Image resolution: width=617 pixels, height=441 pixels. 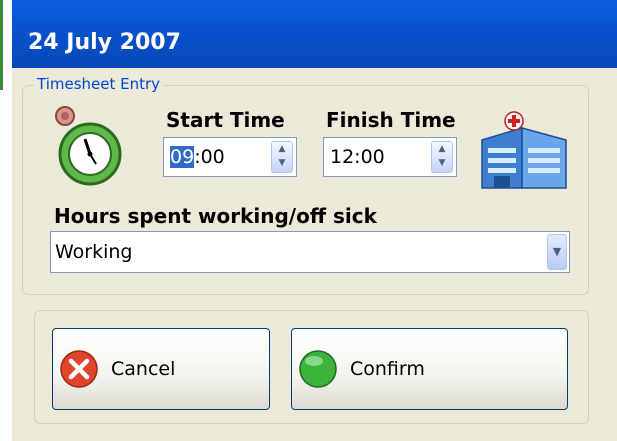 What do you see at coordinates (230, 157) in the screenshot?
I see `start-time-spinner: 09:00 ▲ ▼` at bounding box center [230, 157].